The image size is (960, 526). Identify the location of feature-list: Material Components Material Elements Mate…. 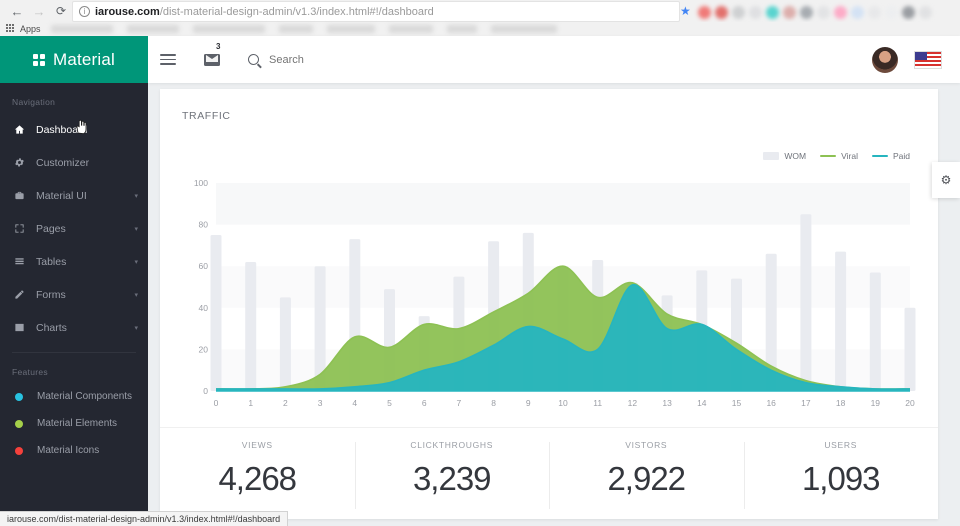
(74, 423).